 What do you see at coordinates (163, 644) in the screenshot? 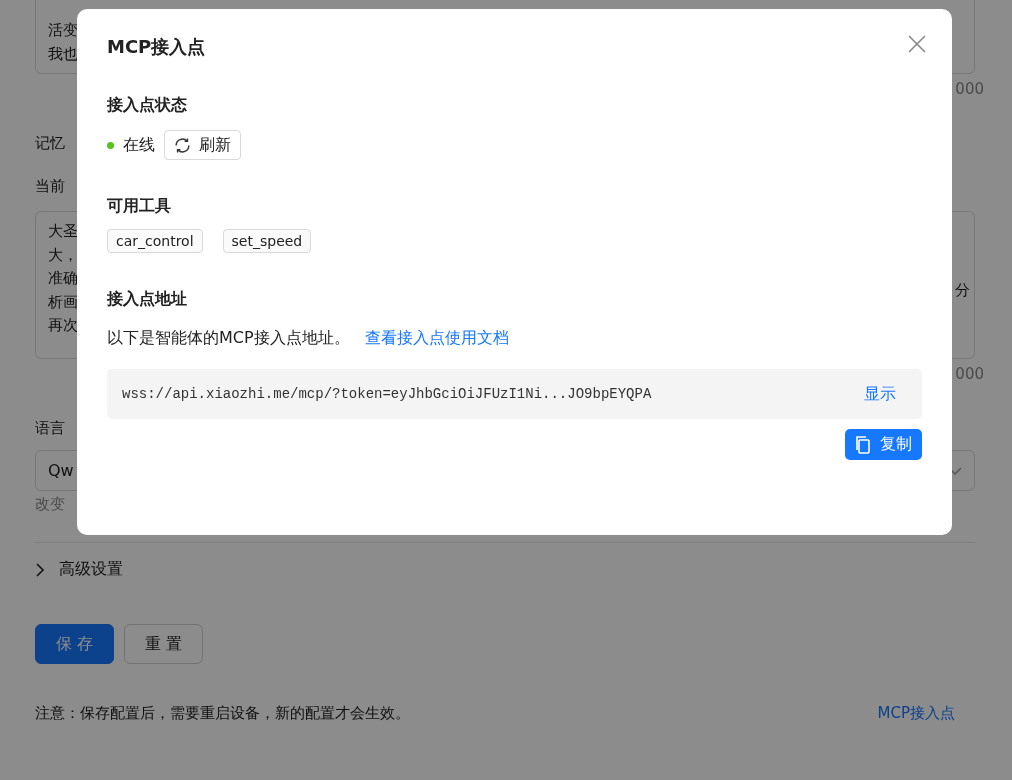
I see `reset-button: 重 置` at bounding box center [163, 644].